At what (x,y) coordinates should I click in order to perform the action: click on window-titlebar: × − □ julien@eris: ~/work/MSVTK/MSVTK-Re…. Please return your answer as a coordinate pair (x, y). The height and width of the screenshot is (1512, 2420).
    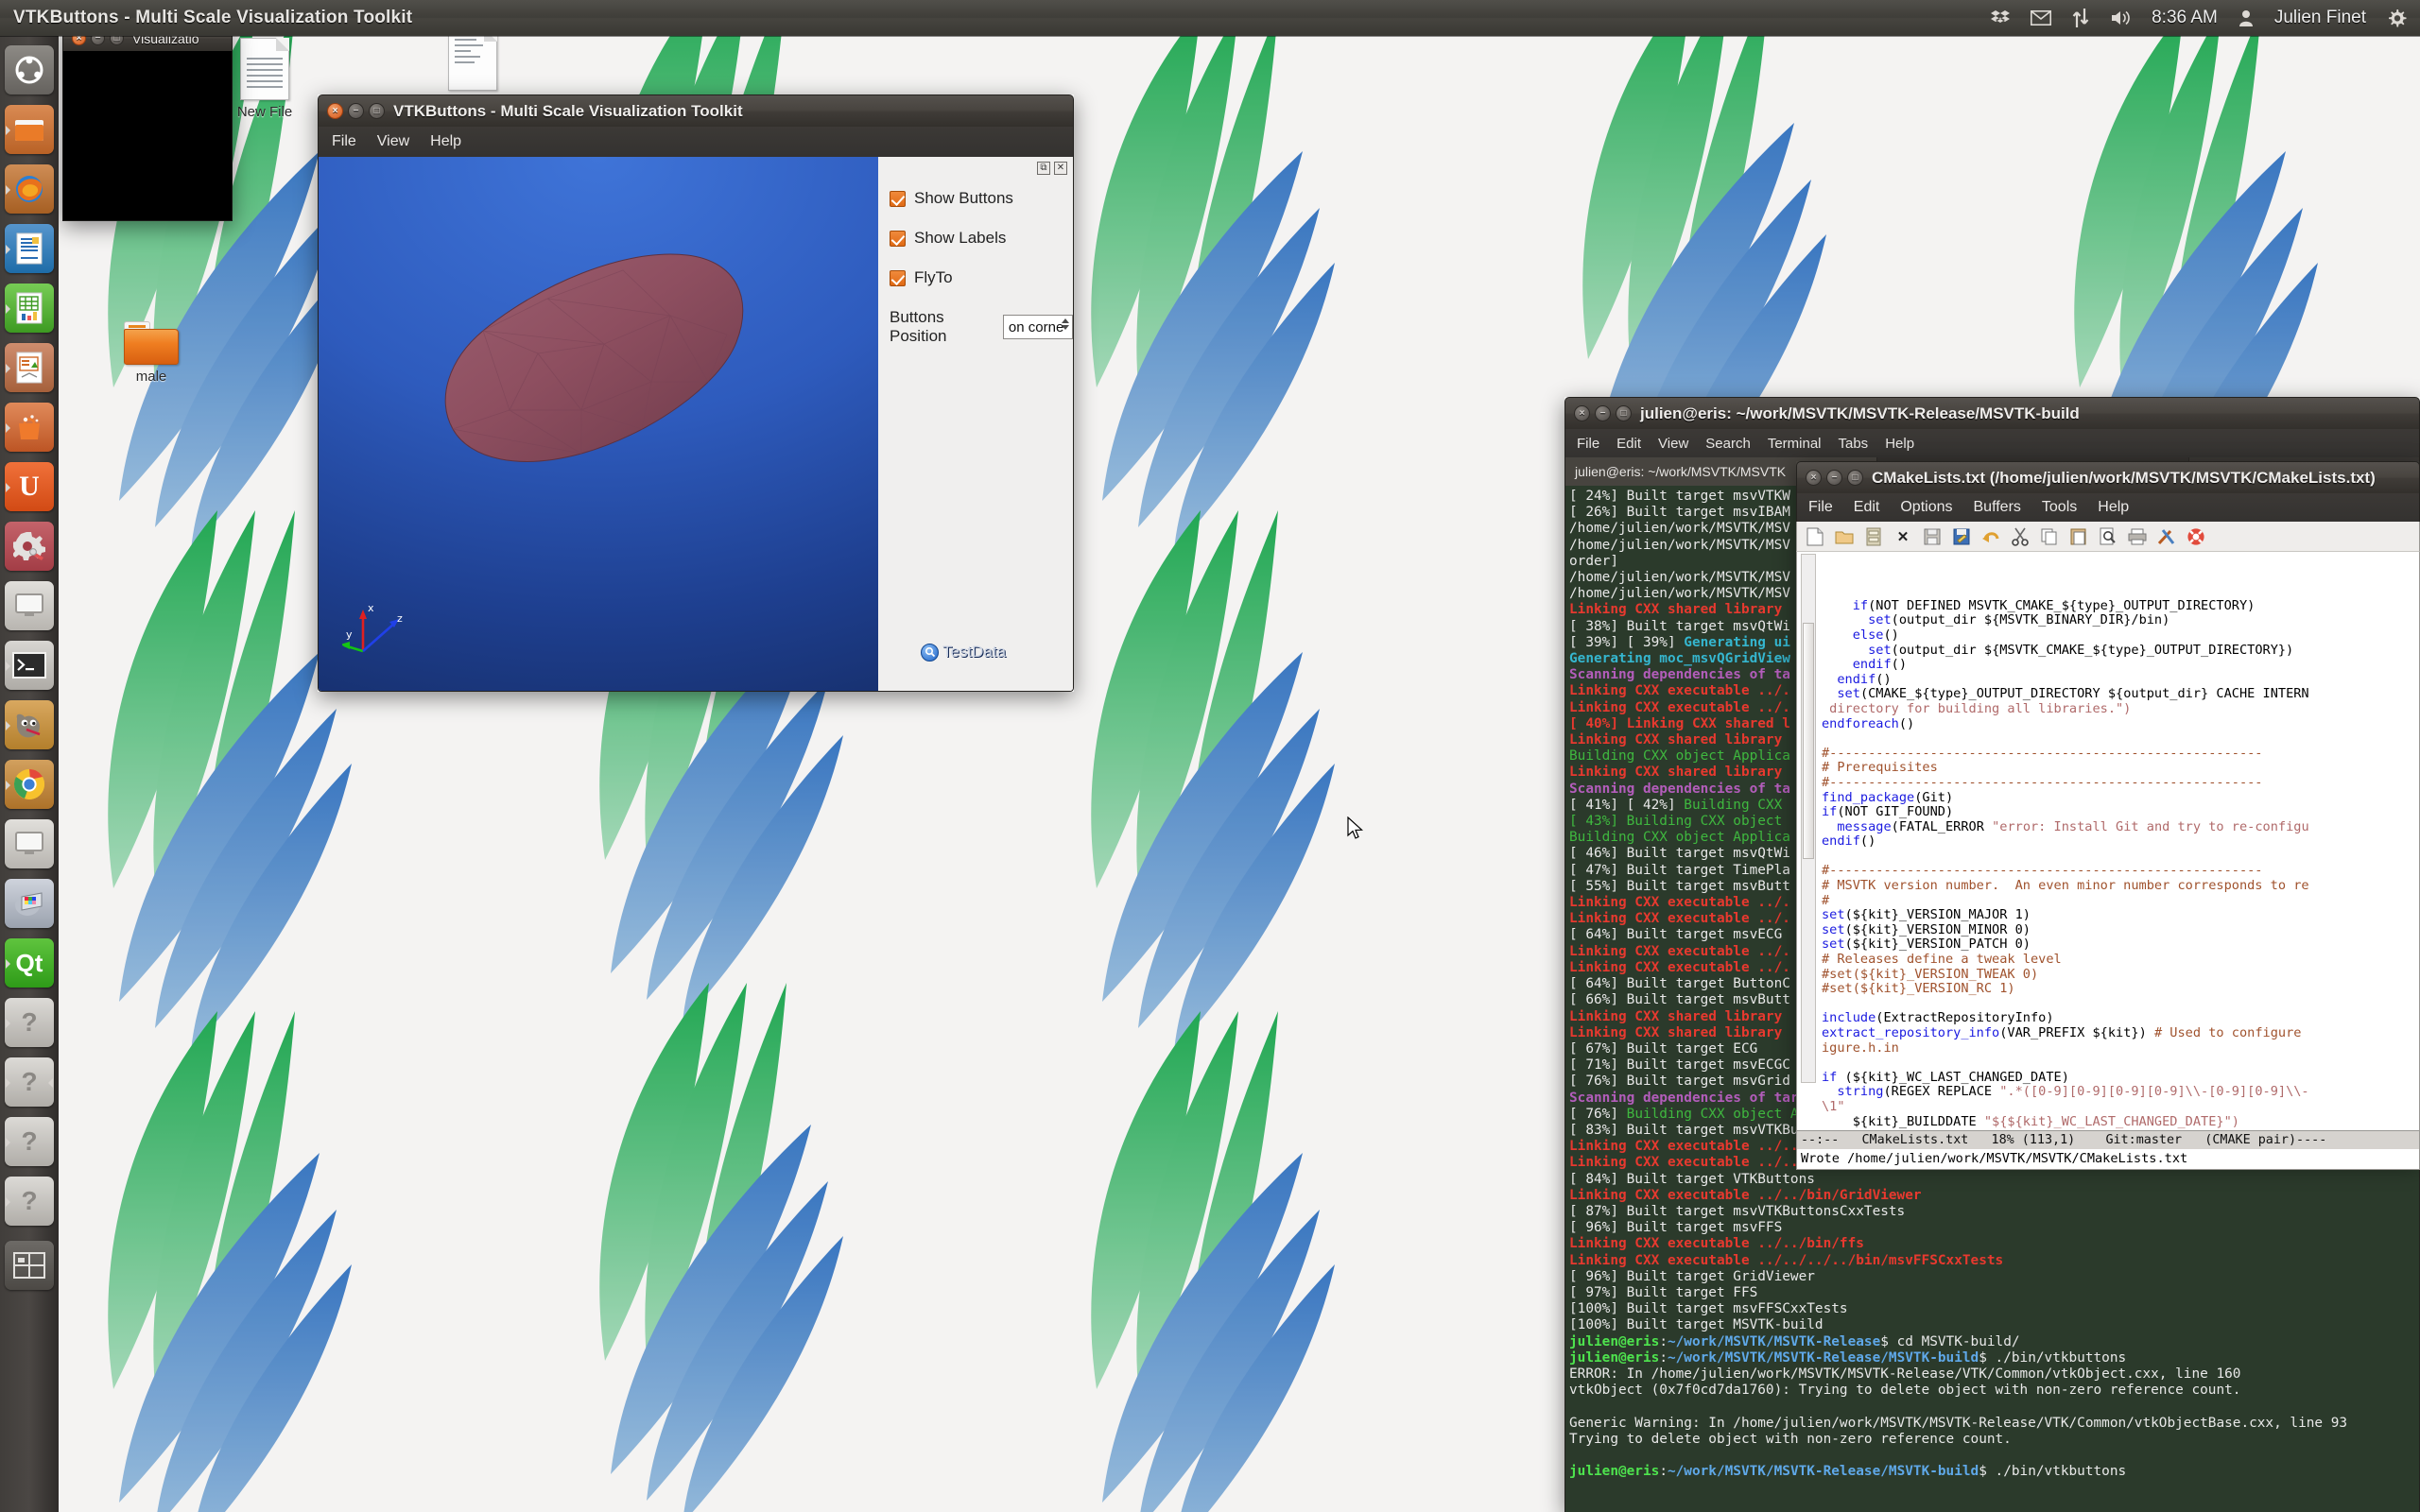
    Looking at the image, I should click on (1992, 413).